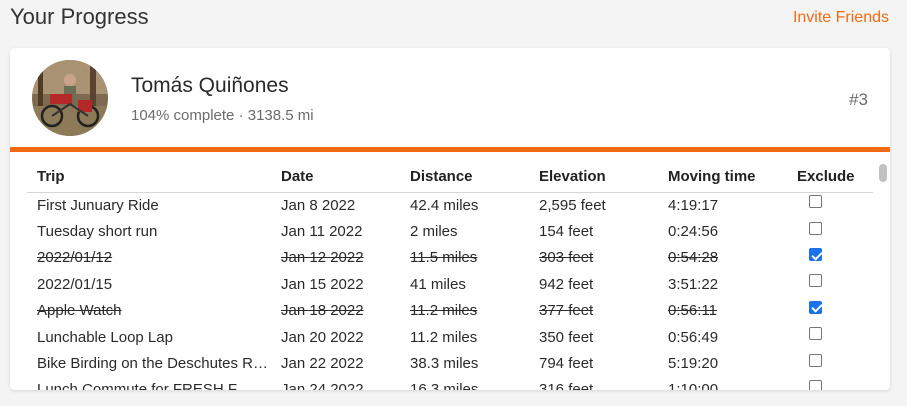  I want to click on cell-moving-time: 3:51:22, so click(693, 284).